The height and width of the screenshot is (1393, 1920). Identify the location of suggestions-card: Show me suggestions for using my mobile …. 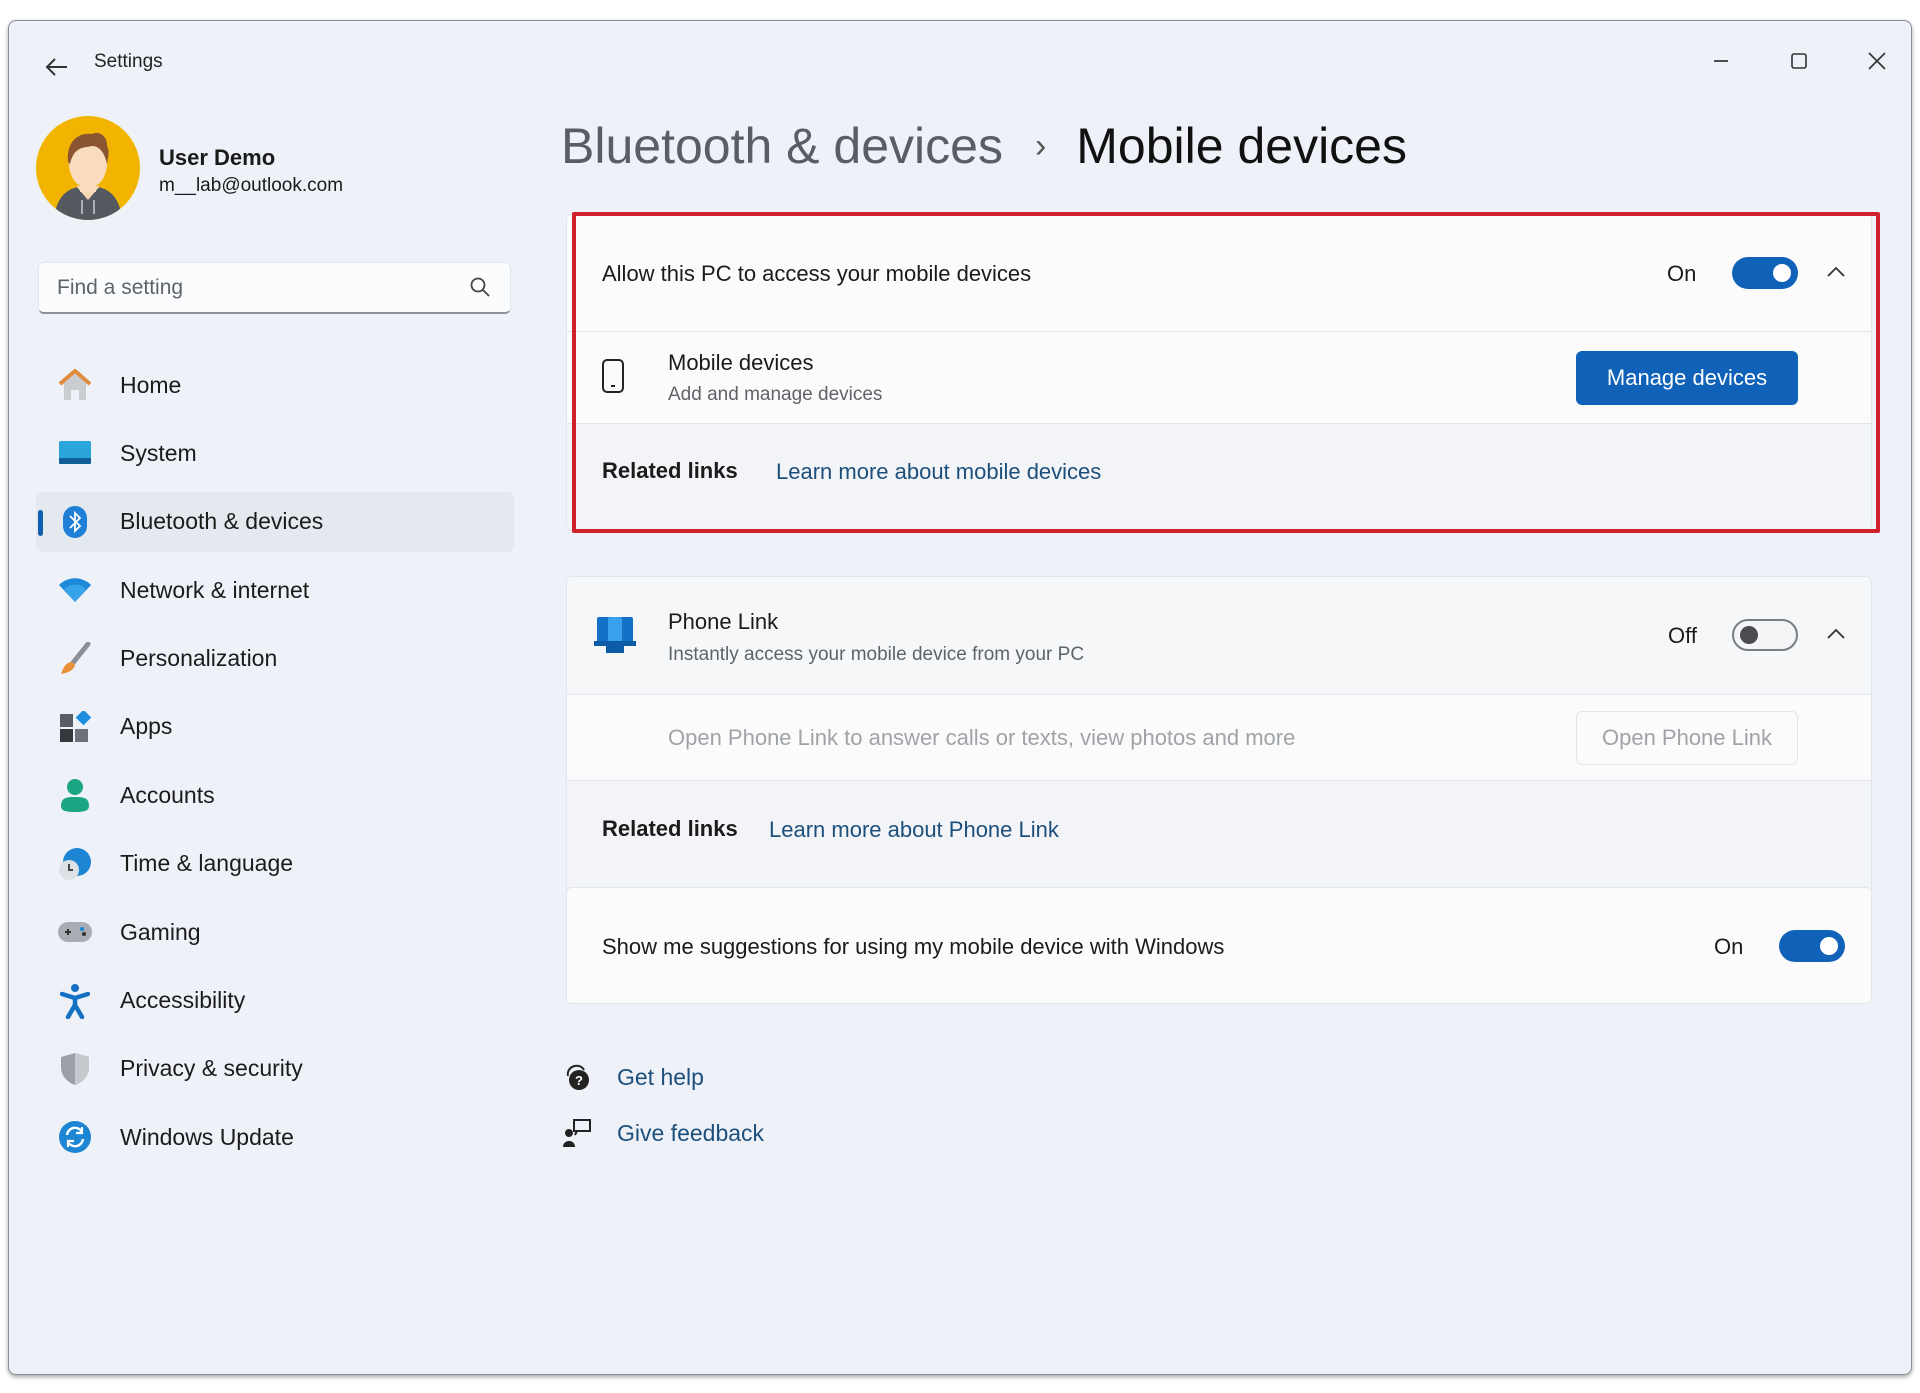
(1219, 945).